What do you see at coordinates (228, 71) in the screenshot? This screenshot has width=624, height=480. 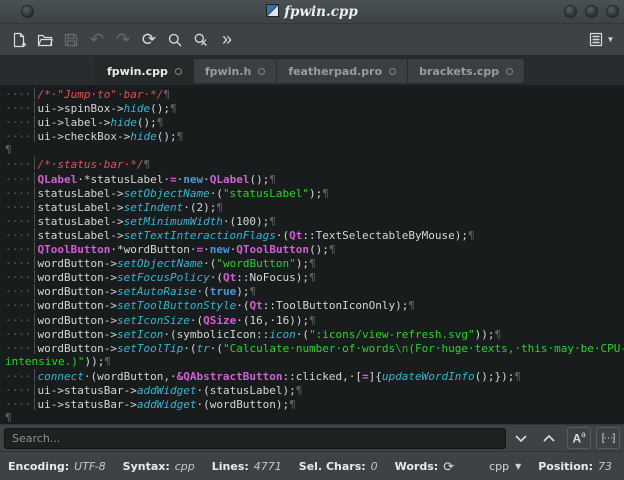 I see `tab-label: fpwin.h` at bounding box center [228, 71].